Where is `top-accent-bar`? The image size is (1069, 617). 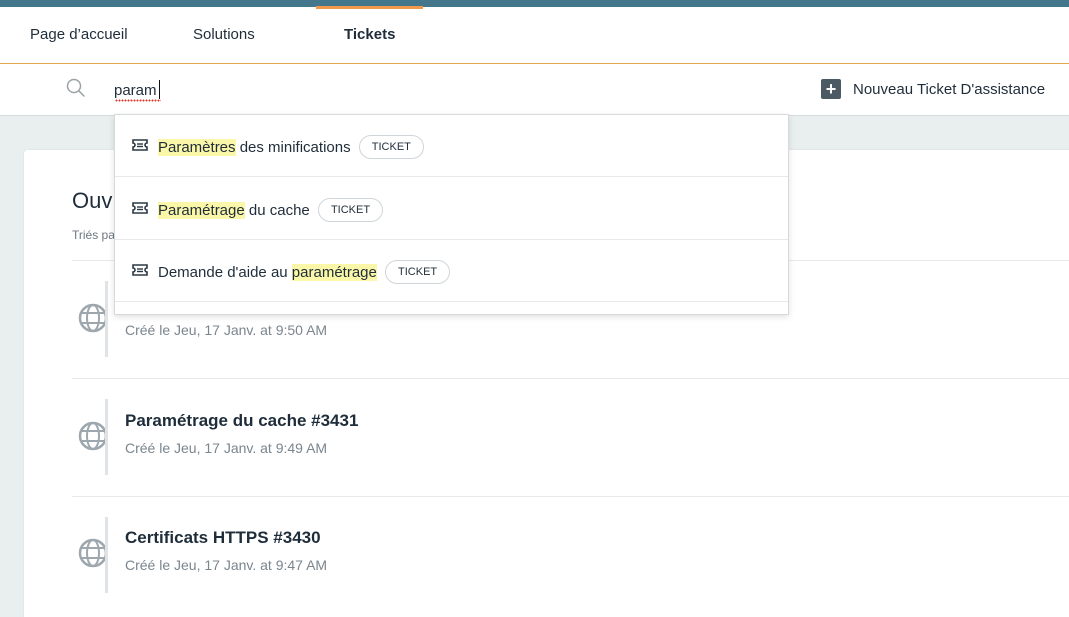
top-accent-bar is located at coordinates (534, 3).